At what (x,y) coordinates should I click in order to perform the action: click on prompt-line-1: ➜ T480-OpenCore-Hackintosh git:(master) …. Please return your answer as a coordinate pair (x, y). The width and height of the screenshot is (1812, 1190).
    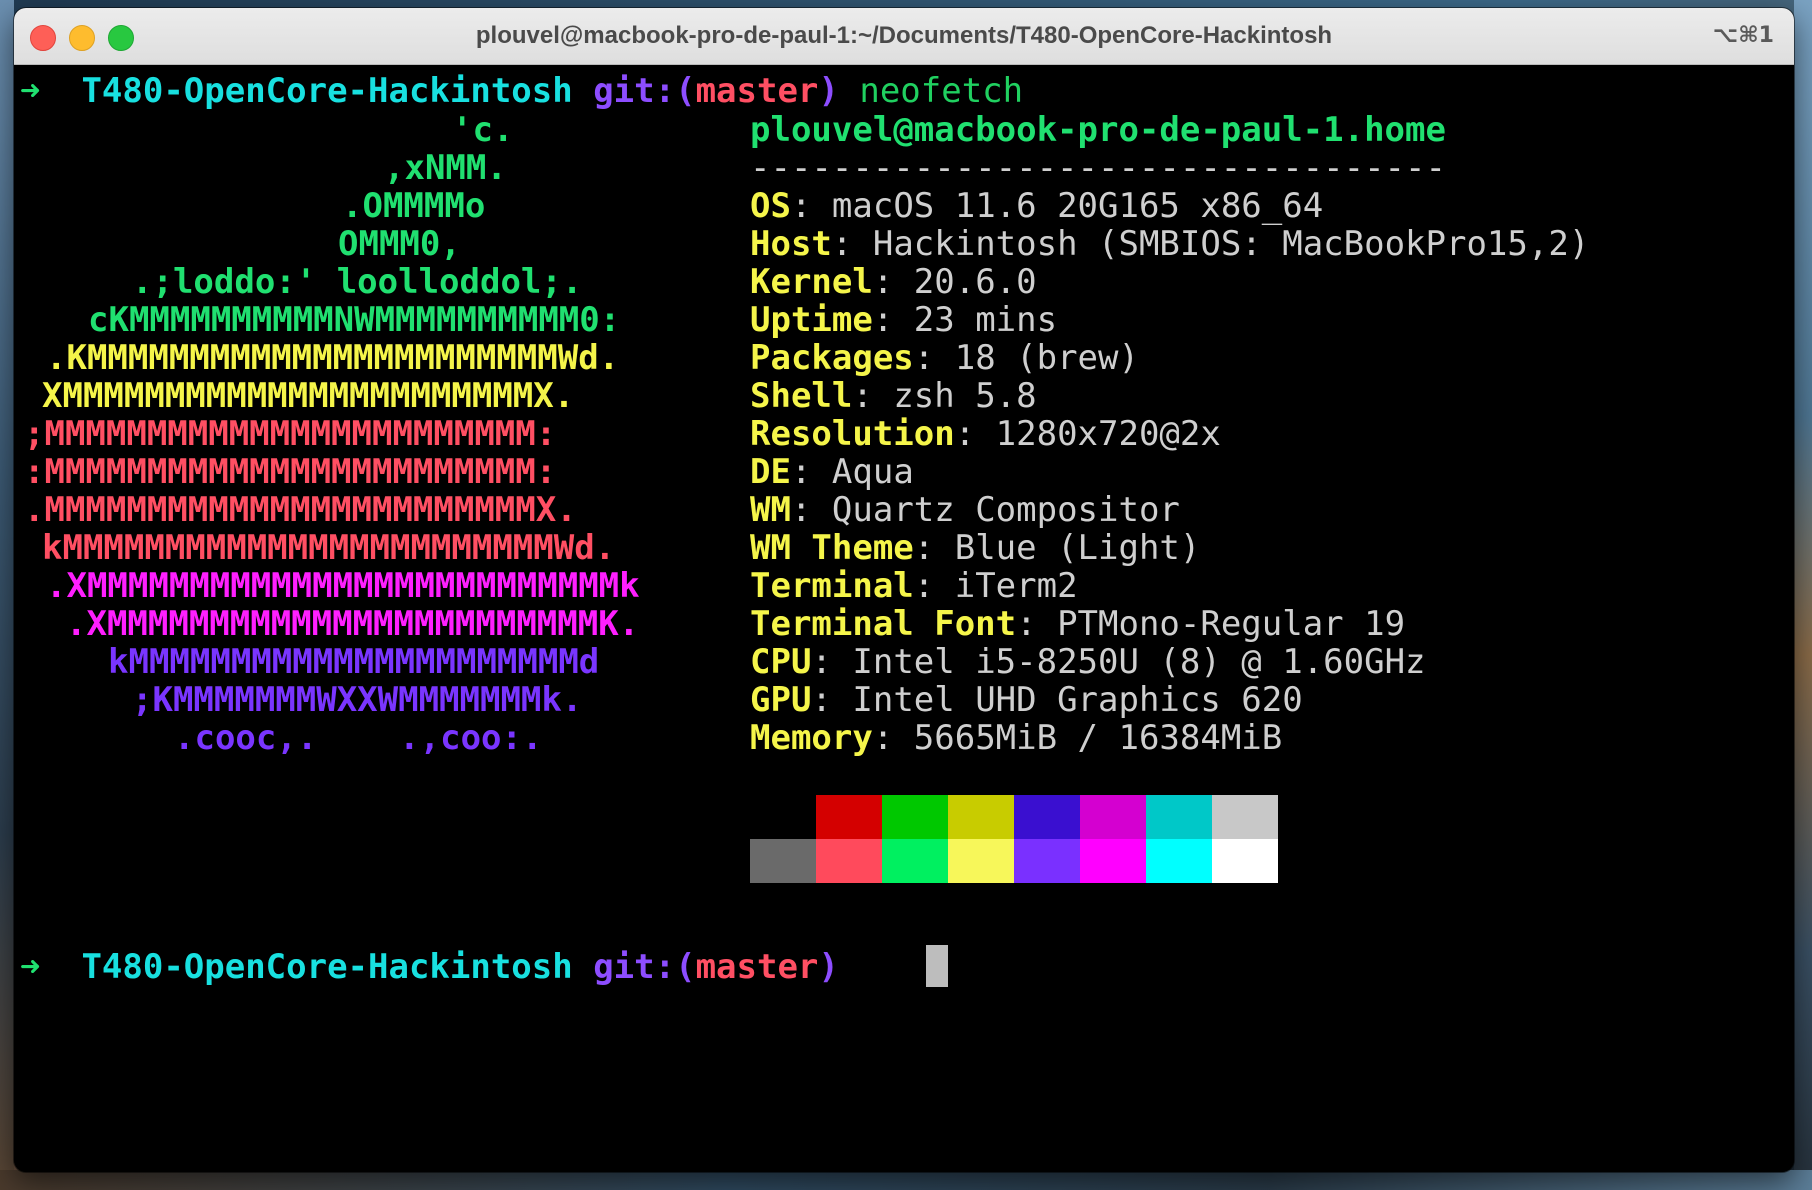
    Looking at the image, I should click on (521, 91).